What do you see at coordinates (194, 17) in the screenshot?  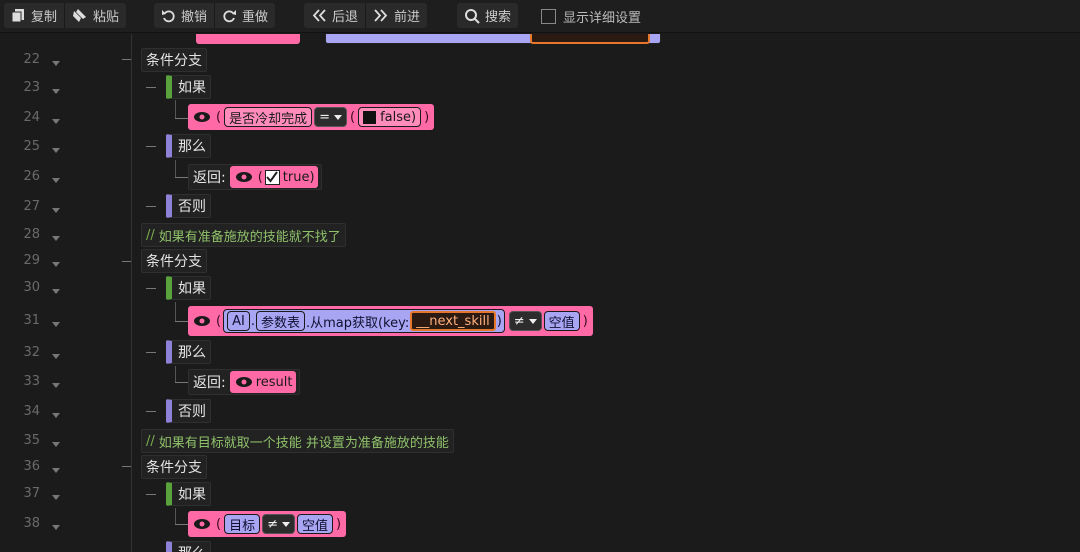 I see `undo-label: 撤销` at bounding box center [194, 17].